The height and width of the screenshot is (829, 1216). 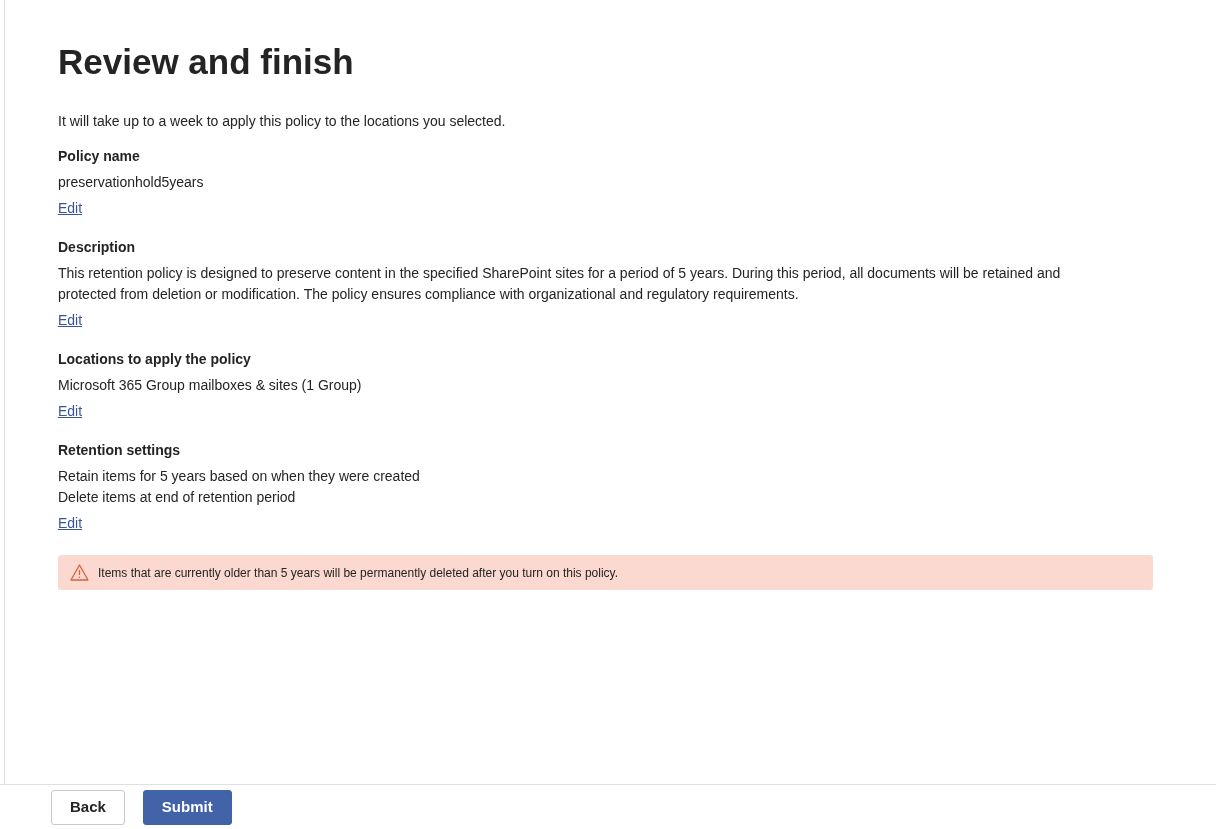 What do you see at coordinates (282, 121) in the screenshot?
I see `intro-text: It will take up to a week to apply this policy to the locations you selected.` at bounding box center [282, 121].